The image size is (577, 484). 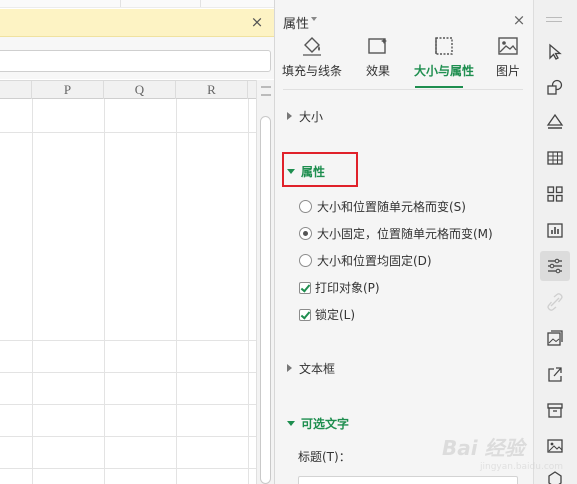 I want to click on scrollbar-grip-icon, so click(x=266, y=91).